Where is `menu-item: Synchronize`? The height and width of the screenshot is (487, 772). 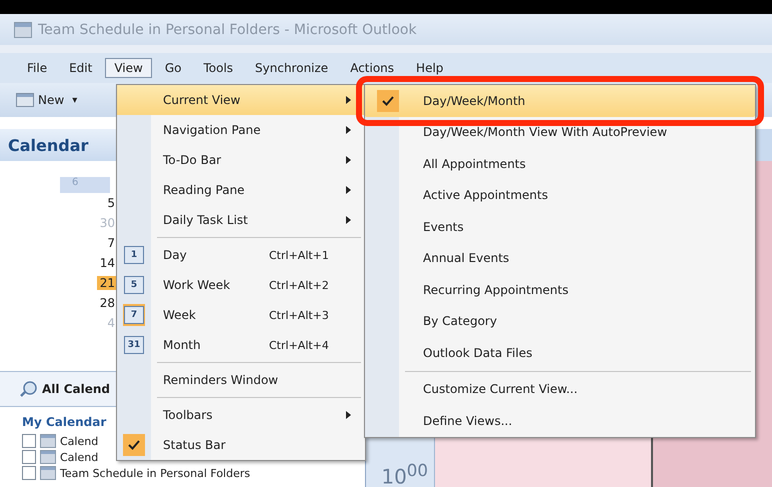 menu-item: Synchronize is located at coordinates (292, 68).